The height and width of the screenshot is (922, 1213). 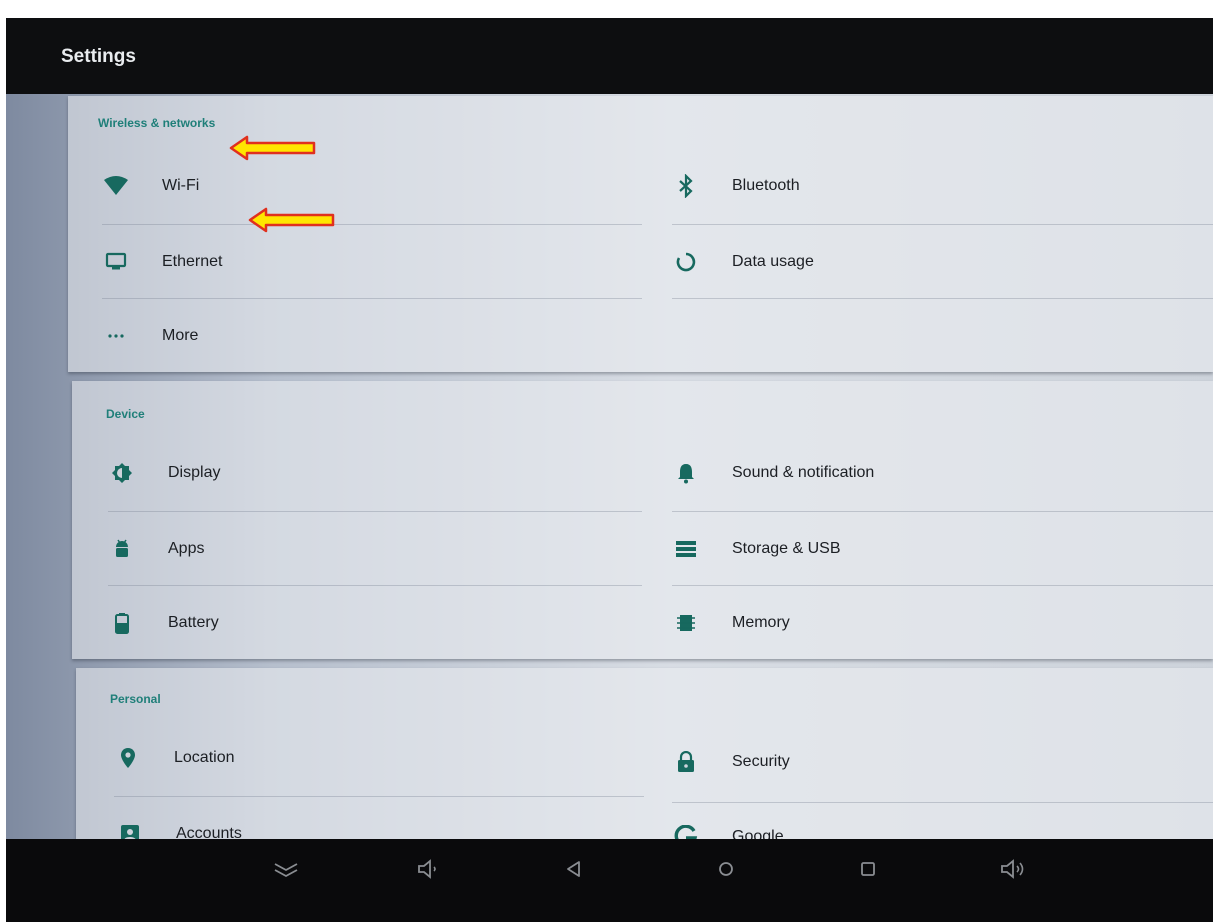 I want to click on setting-label-sound: Sound & notification, so click(x=803, y=472).